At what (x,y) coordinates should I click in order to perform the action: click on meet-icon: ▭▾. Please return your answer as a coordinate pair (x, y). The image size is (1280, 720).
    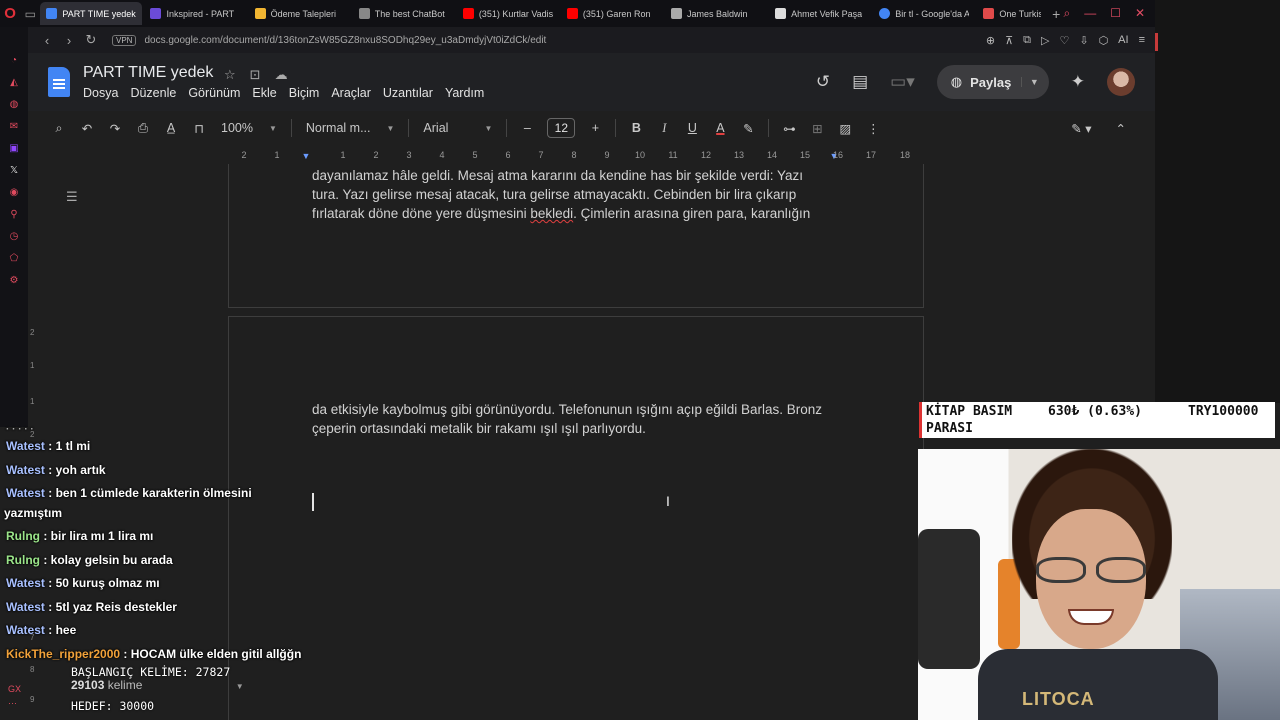
    Looking at the image, I should click on (902, 82).